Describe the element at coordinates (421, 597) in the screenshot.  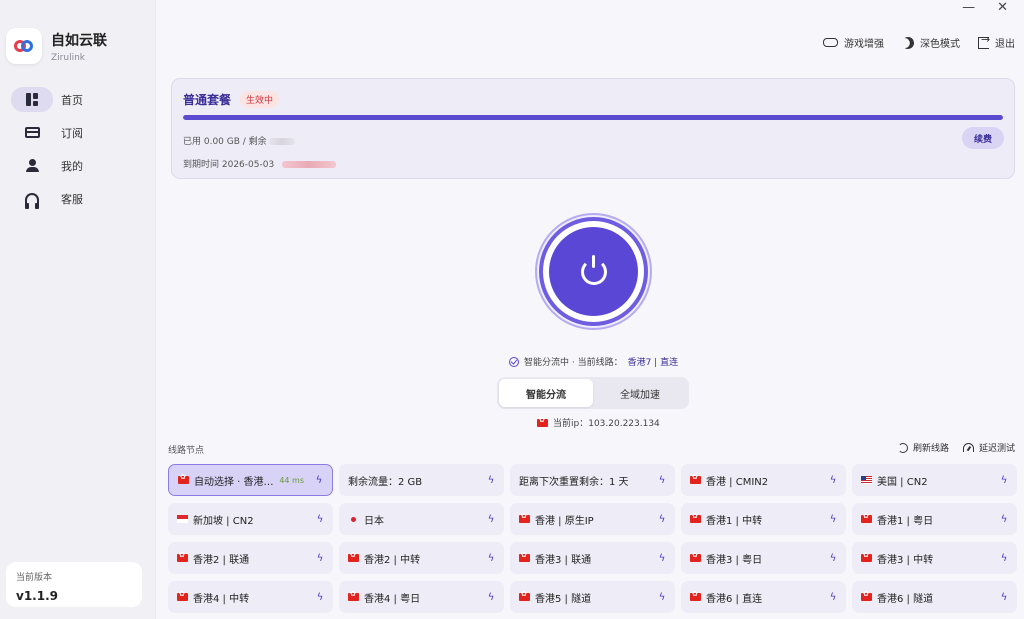
I see `node-item: 香港4 | 粤日 ϟ` at that location.